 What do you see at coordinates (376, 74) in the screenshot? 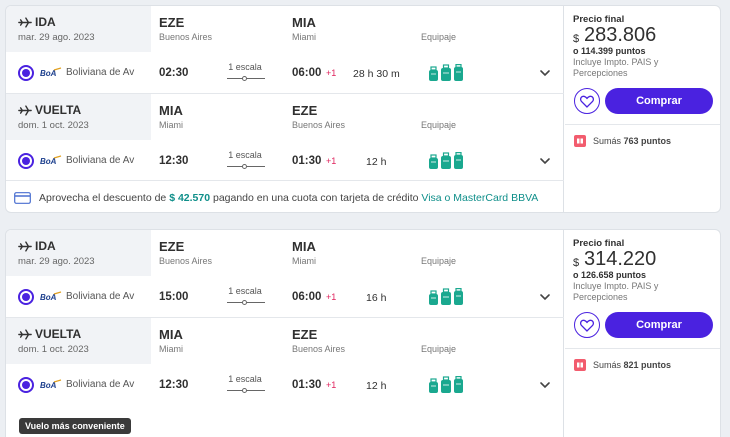
I see `flight-duration: 28 h 30 m` at bounding box center [376, 74].